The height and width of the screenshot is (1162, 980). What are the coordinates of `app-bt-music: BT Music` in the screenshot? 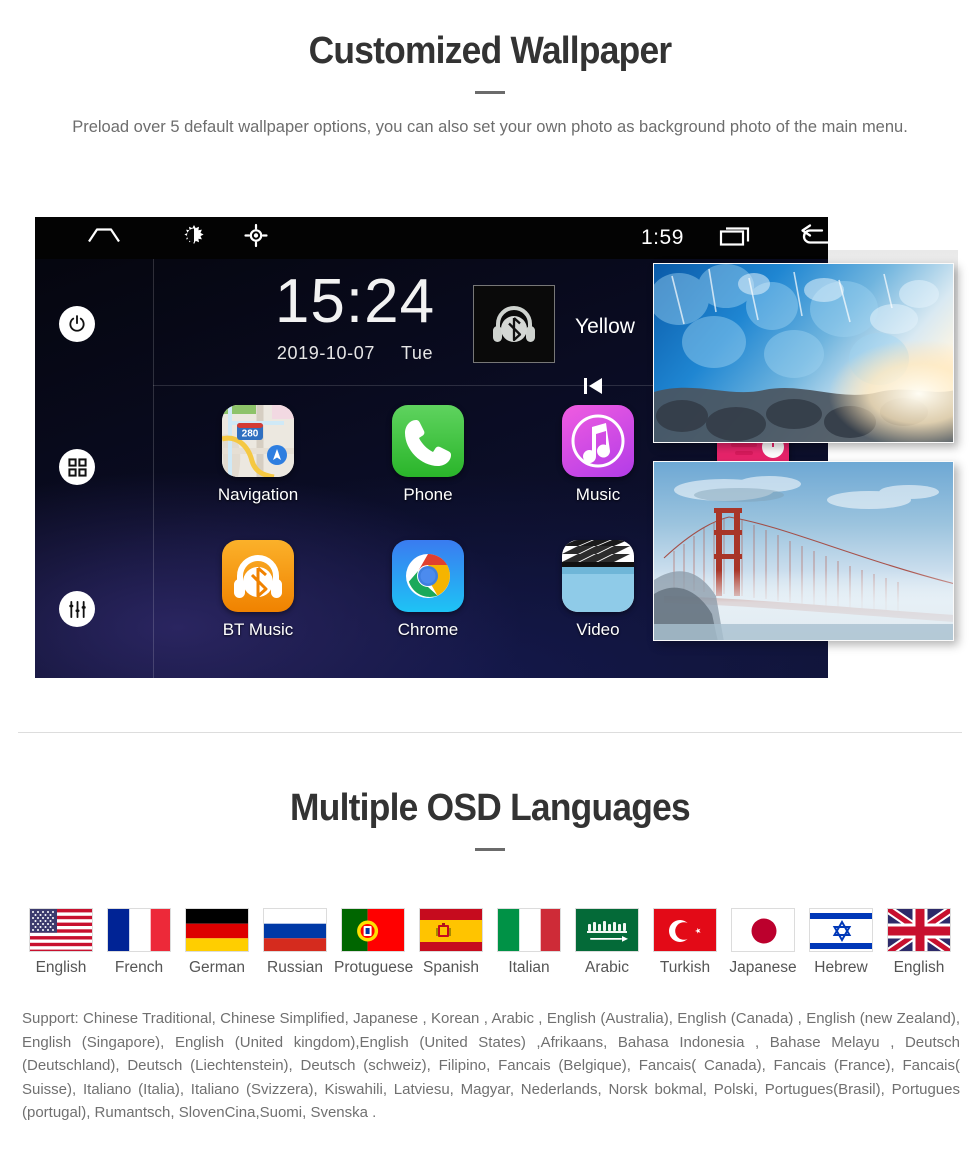 It's located at (258, 590).